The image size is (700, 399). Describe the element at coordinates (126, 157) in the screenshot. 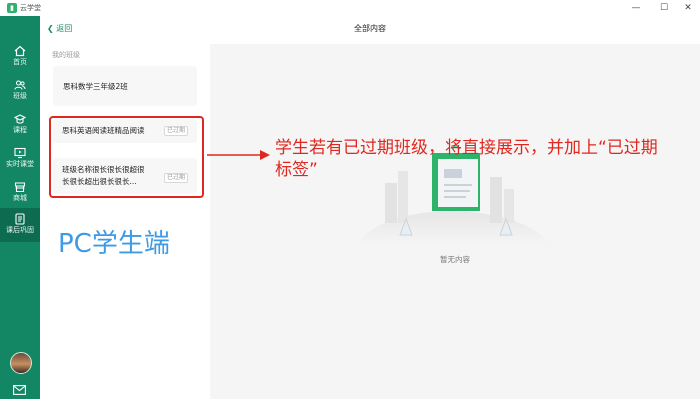

I see `highlight-box` at that location.